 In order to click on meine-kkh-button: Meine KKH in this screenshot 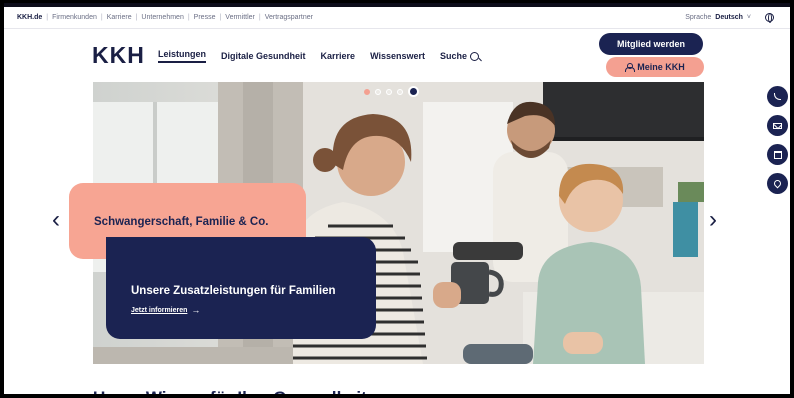, I will do `click(655, 67)`.